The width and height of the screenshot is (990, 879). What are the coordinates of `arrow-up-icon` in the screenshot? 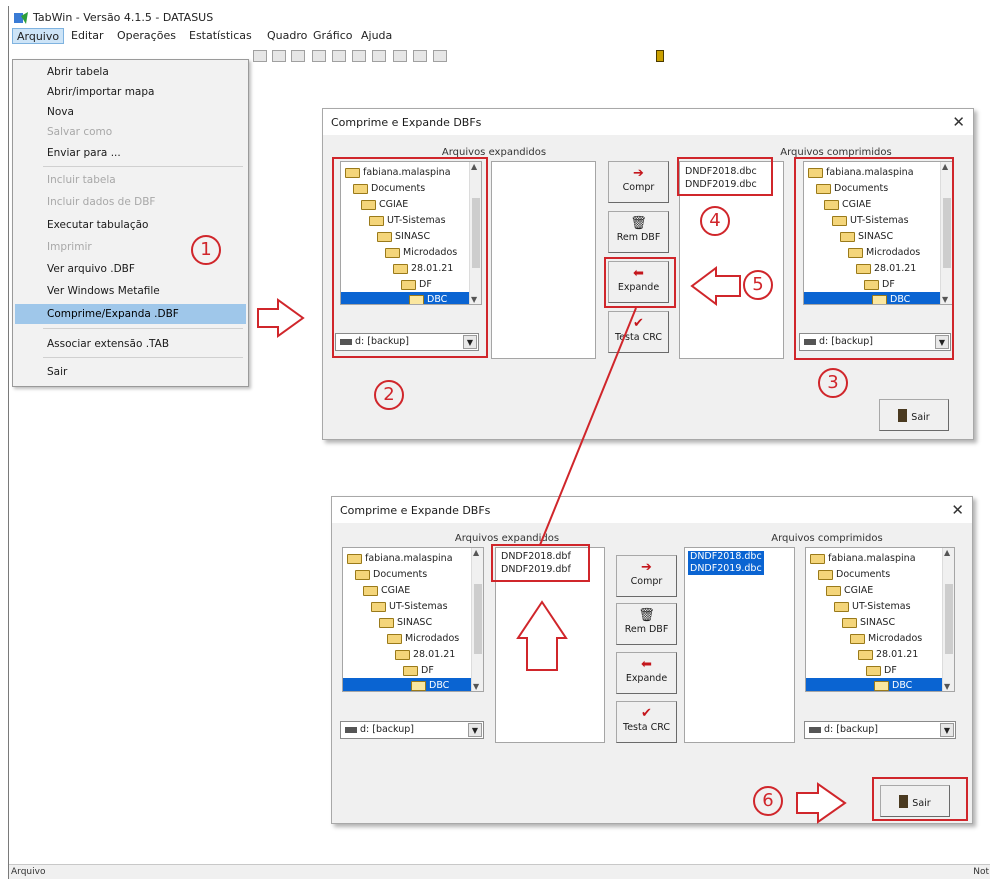 It's located at (542, 635).